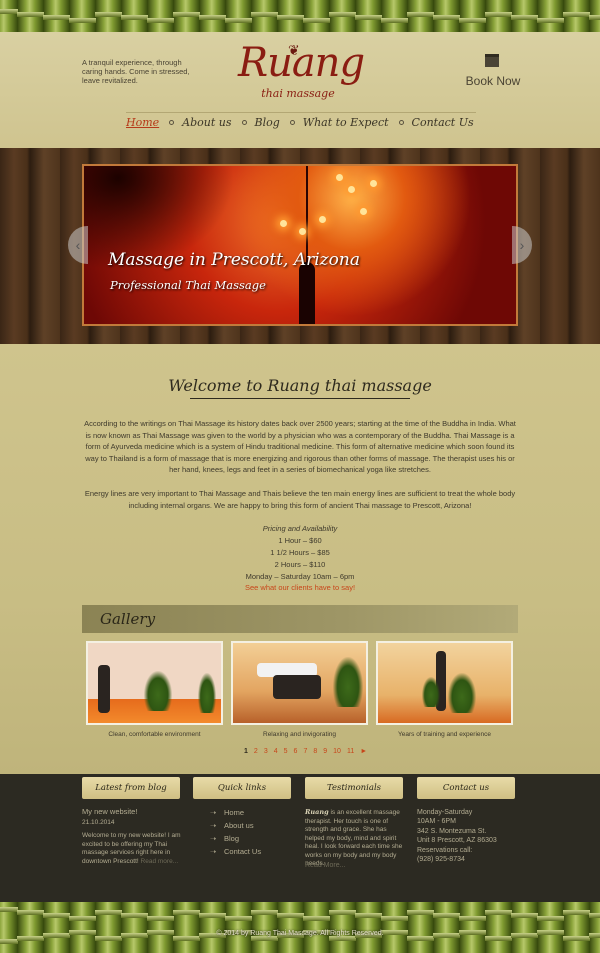  What do you see at coordinates (132, 812) in the screenshot?
I see `blog-post-title: My new website!` at bounding box center [132, 812].